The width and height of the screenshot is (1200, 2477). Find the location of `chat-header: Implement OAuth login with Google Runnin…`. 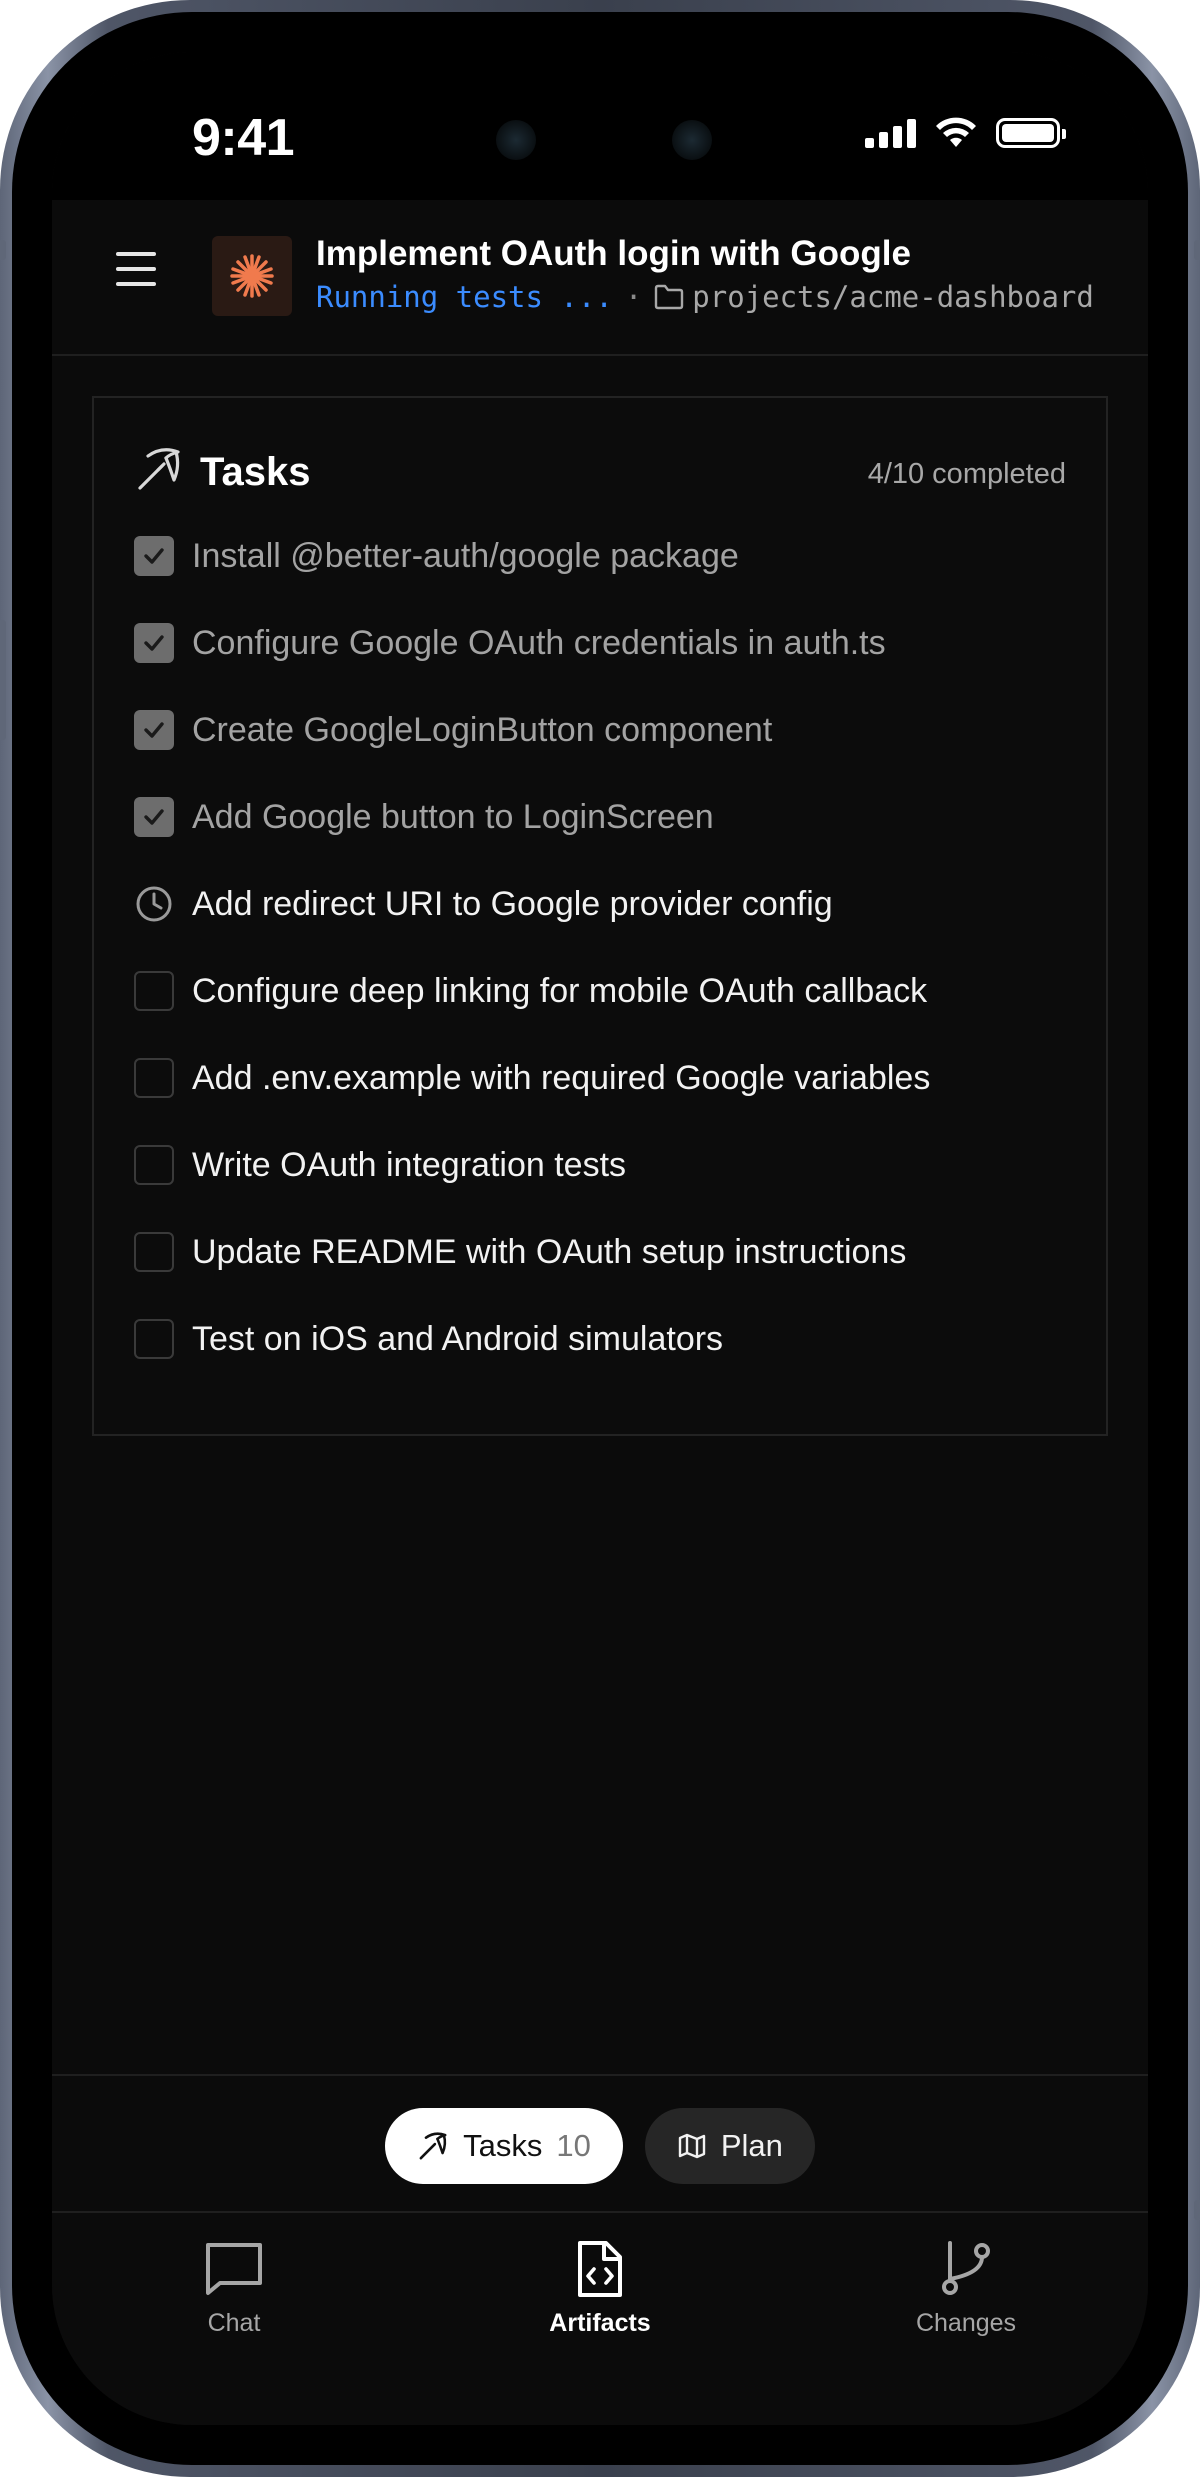

chat-header: Implement OAuth login with Google Runnin… is located at coordinates (600, 278).